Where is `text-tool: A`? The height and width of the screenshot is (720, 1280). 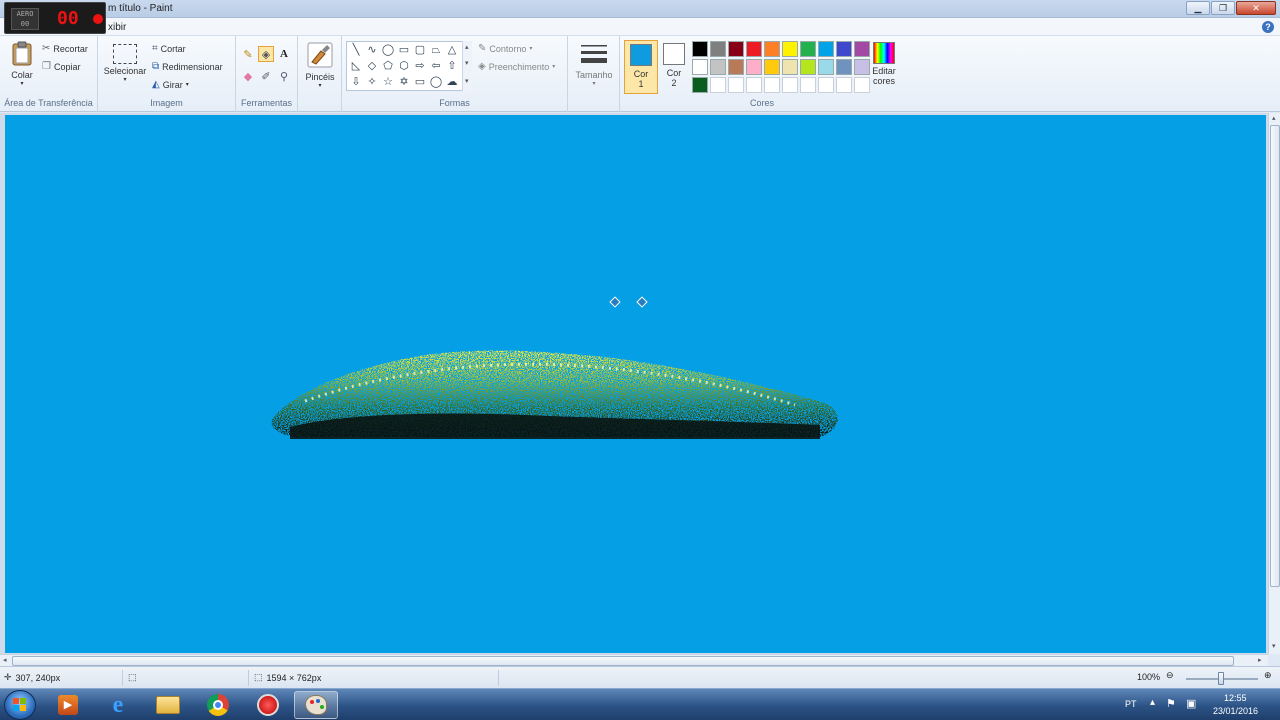 text-tool: A is located at coordinates (284, 54).